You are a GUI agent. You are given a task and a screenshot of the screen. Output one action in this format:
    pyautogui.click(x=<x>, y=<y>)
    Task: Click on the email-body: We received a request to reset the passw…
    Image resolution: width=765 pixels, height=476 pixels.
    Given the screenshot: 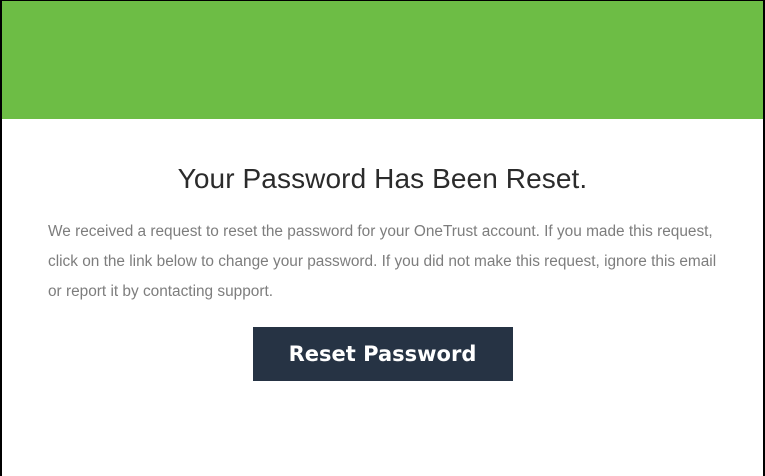 What is the action you would take?
    pyautogui.click(x=382, y=261)
    